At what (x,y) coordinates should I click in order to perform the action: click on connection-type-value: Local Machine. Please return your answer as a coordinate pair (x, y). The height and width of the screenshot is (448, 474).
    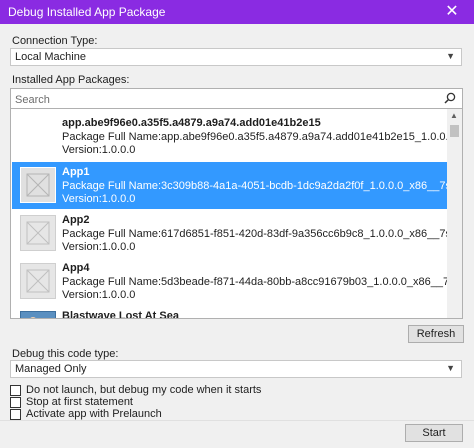
    Looking at the image, I should click on (50, 57).